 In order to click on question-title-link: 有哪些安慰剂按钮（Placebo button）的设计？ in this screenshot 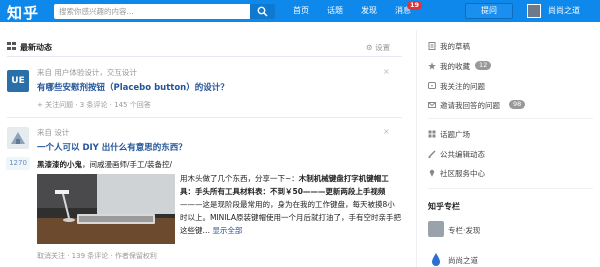, I will do `click(133, 87)`.